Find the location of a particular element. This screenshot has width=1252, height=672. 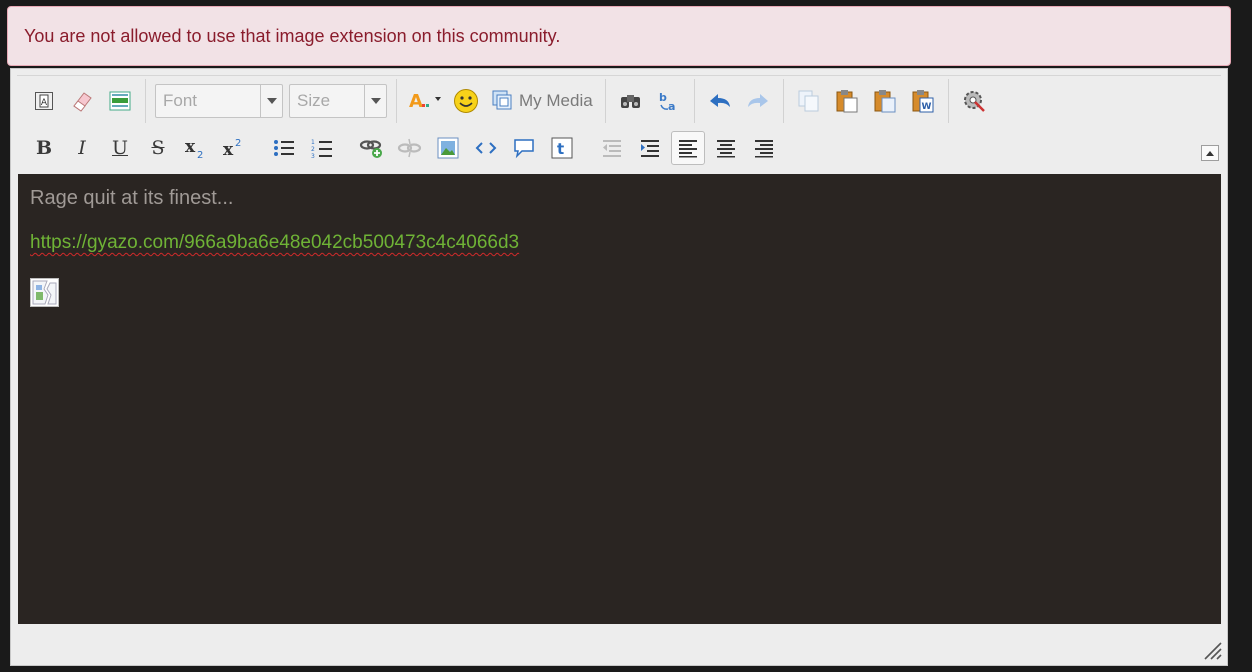

indent-icon is located at coordinates (650, 148).